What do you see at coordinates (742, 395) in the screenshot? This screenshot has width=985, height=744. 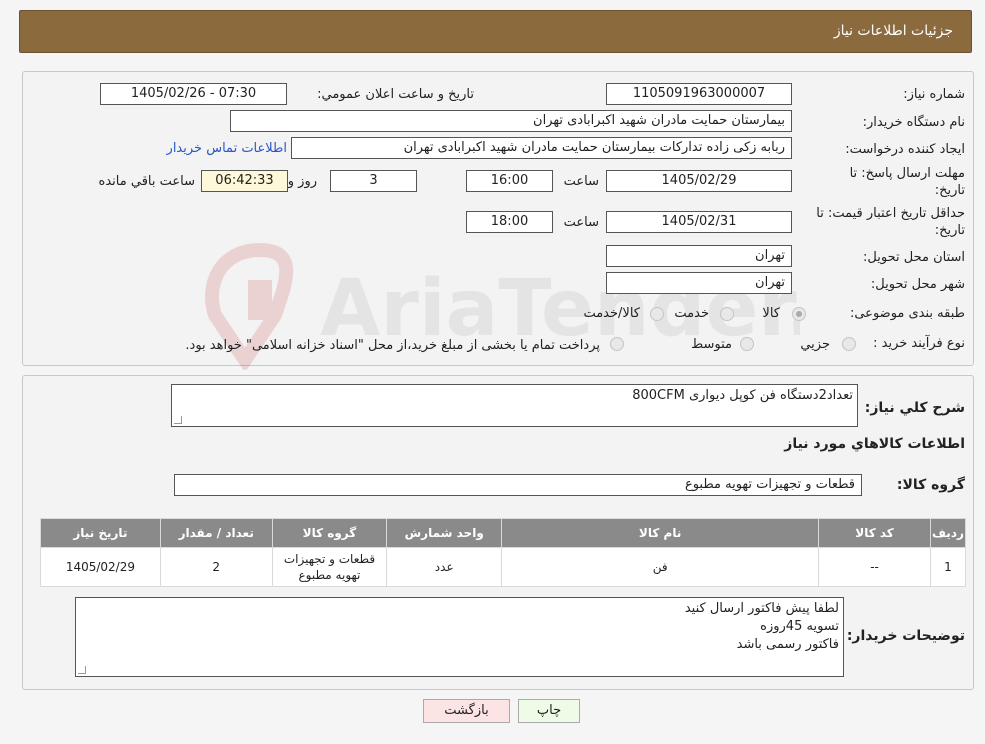 I see `description-text: تعداد2دستگاه فن کوپل دیواری 800CFM` at bounding box center [742, 395].